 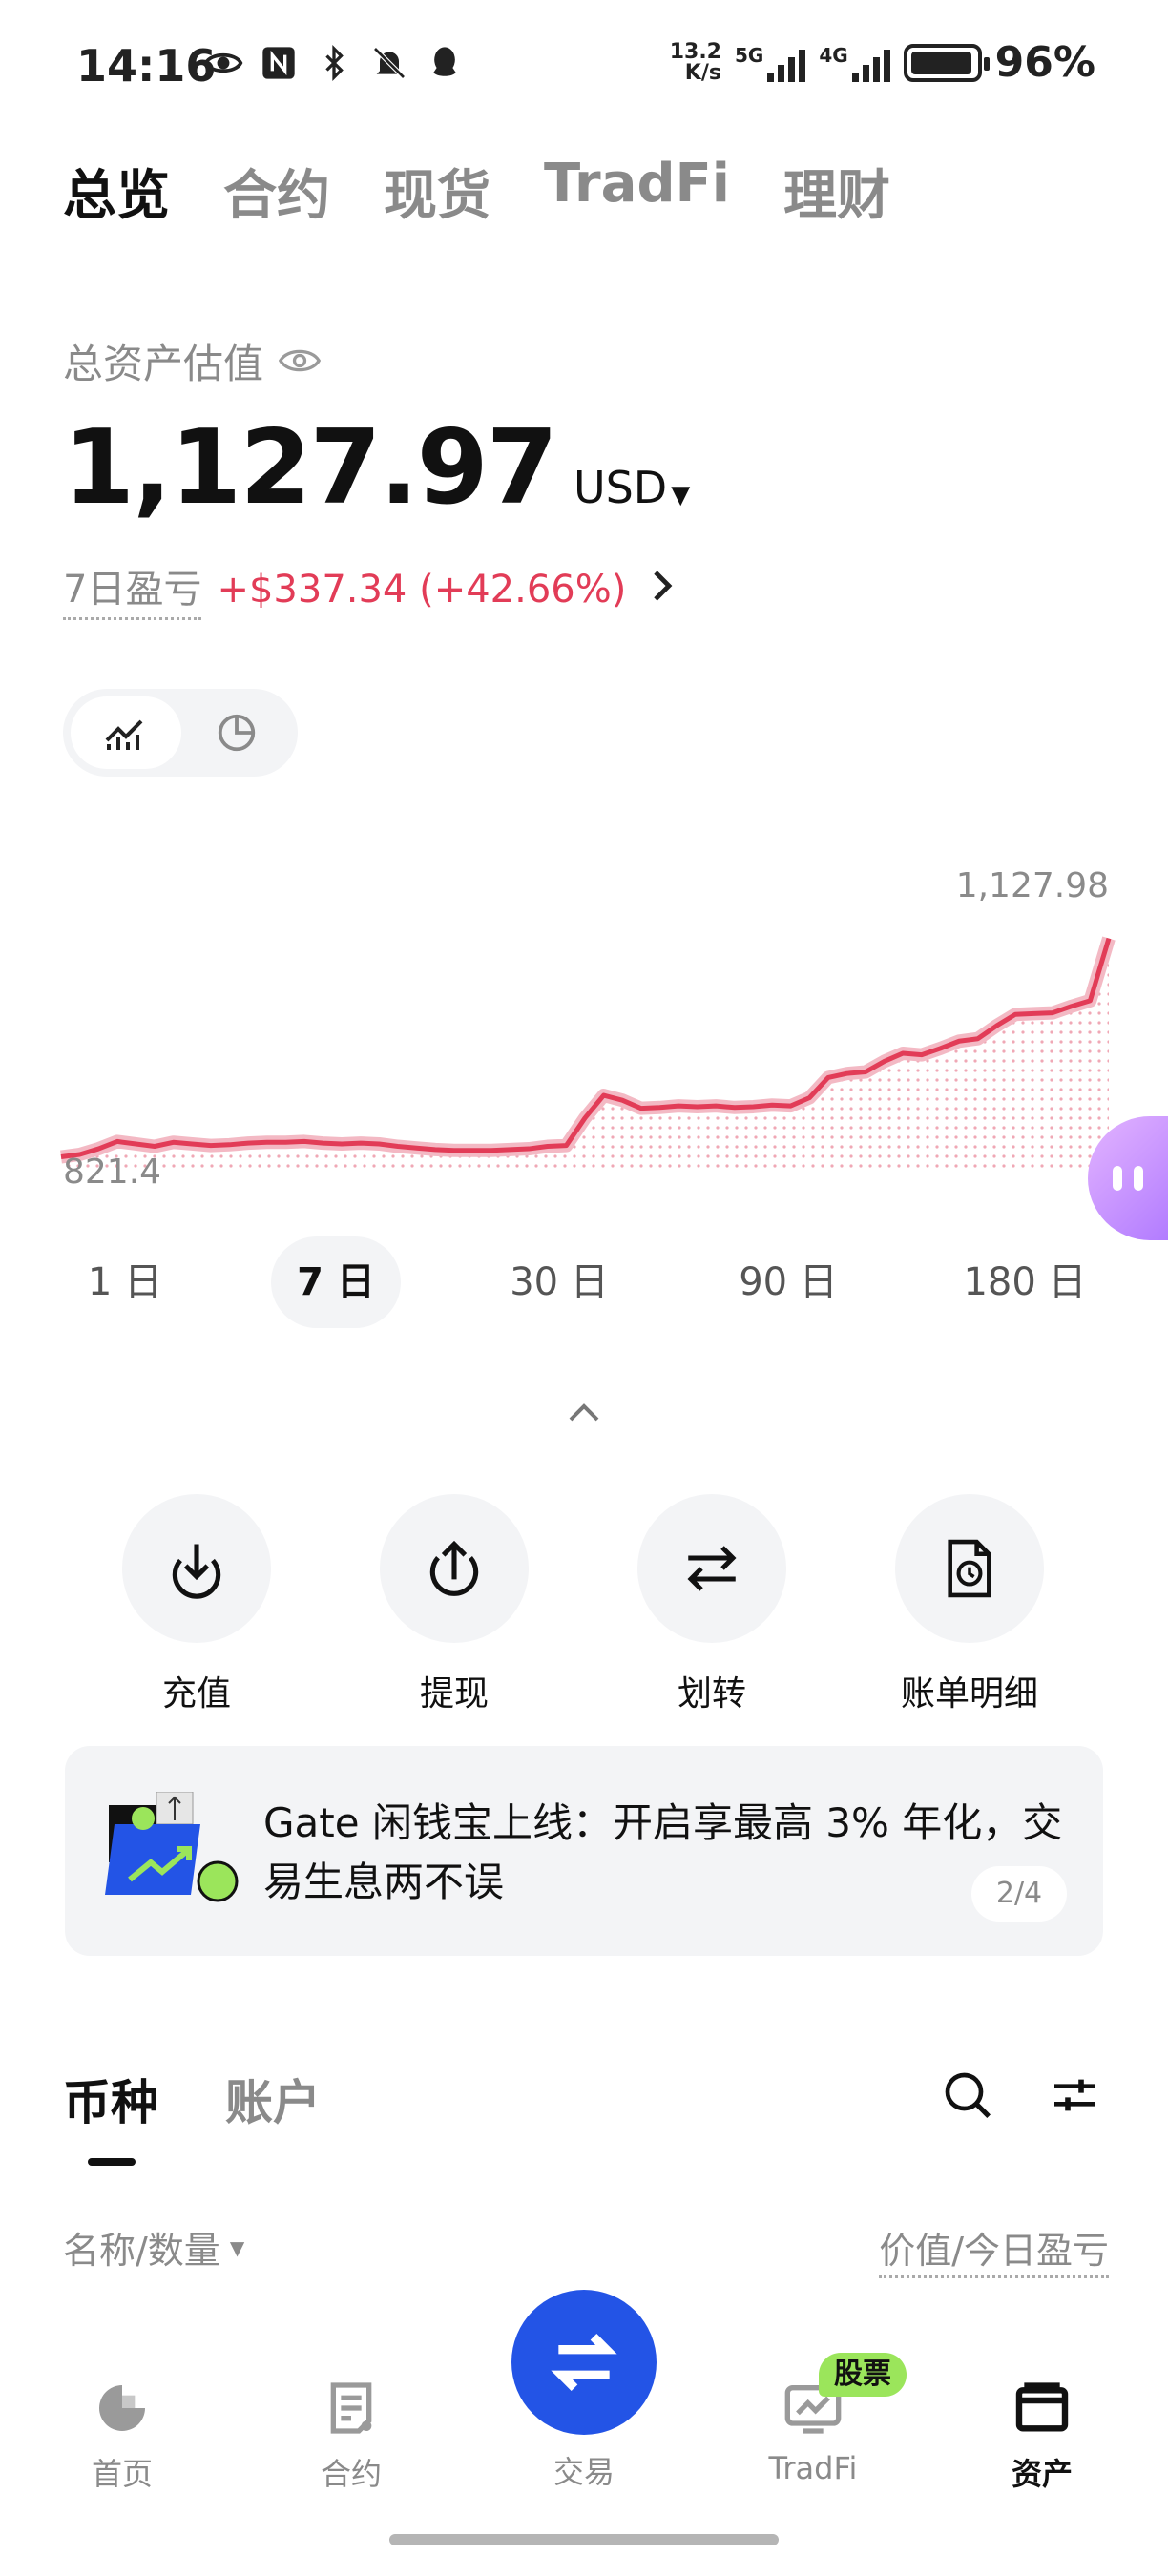 I want to click on sort-by-name: 名称/数量 ▼, so click(x=153, y=2247).